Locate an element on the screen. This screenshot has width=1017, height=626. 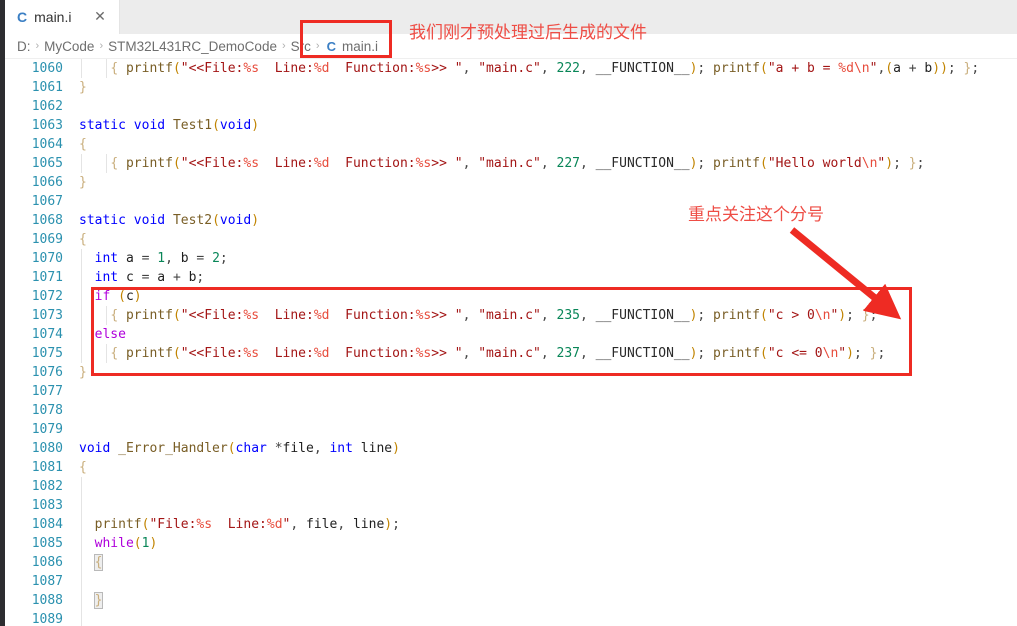
code-line: 1067 is located at coordinates (511, 201).